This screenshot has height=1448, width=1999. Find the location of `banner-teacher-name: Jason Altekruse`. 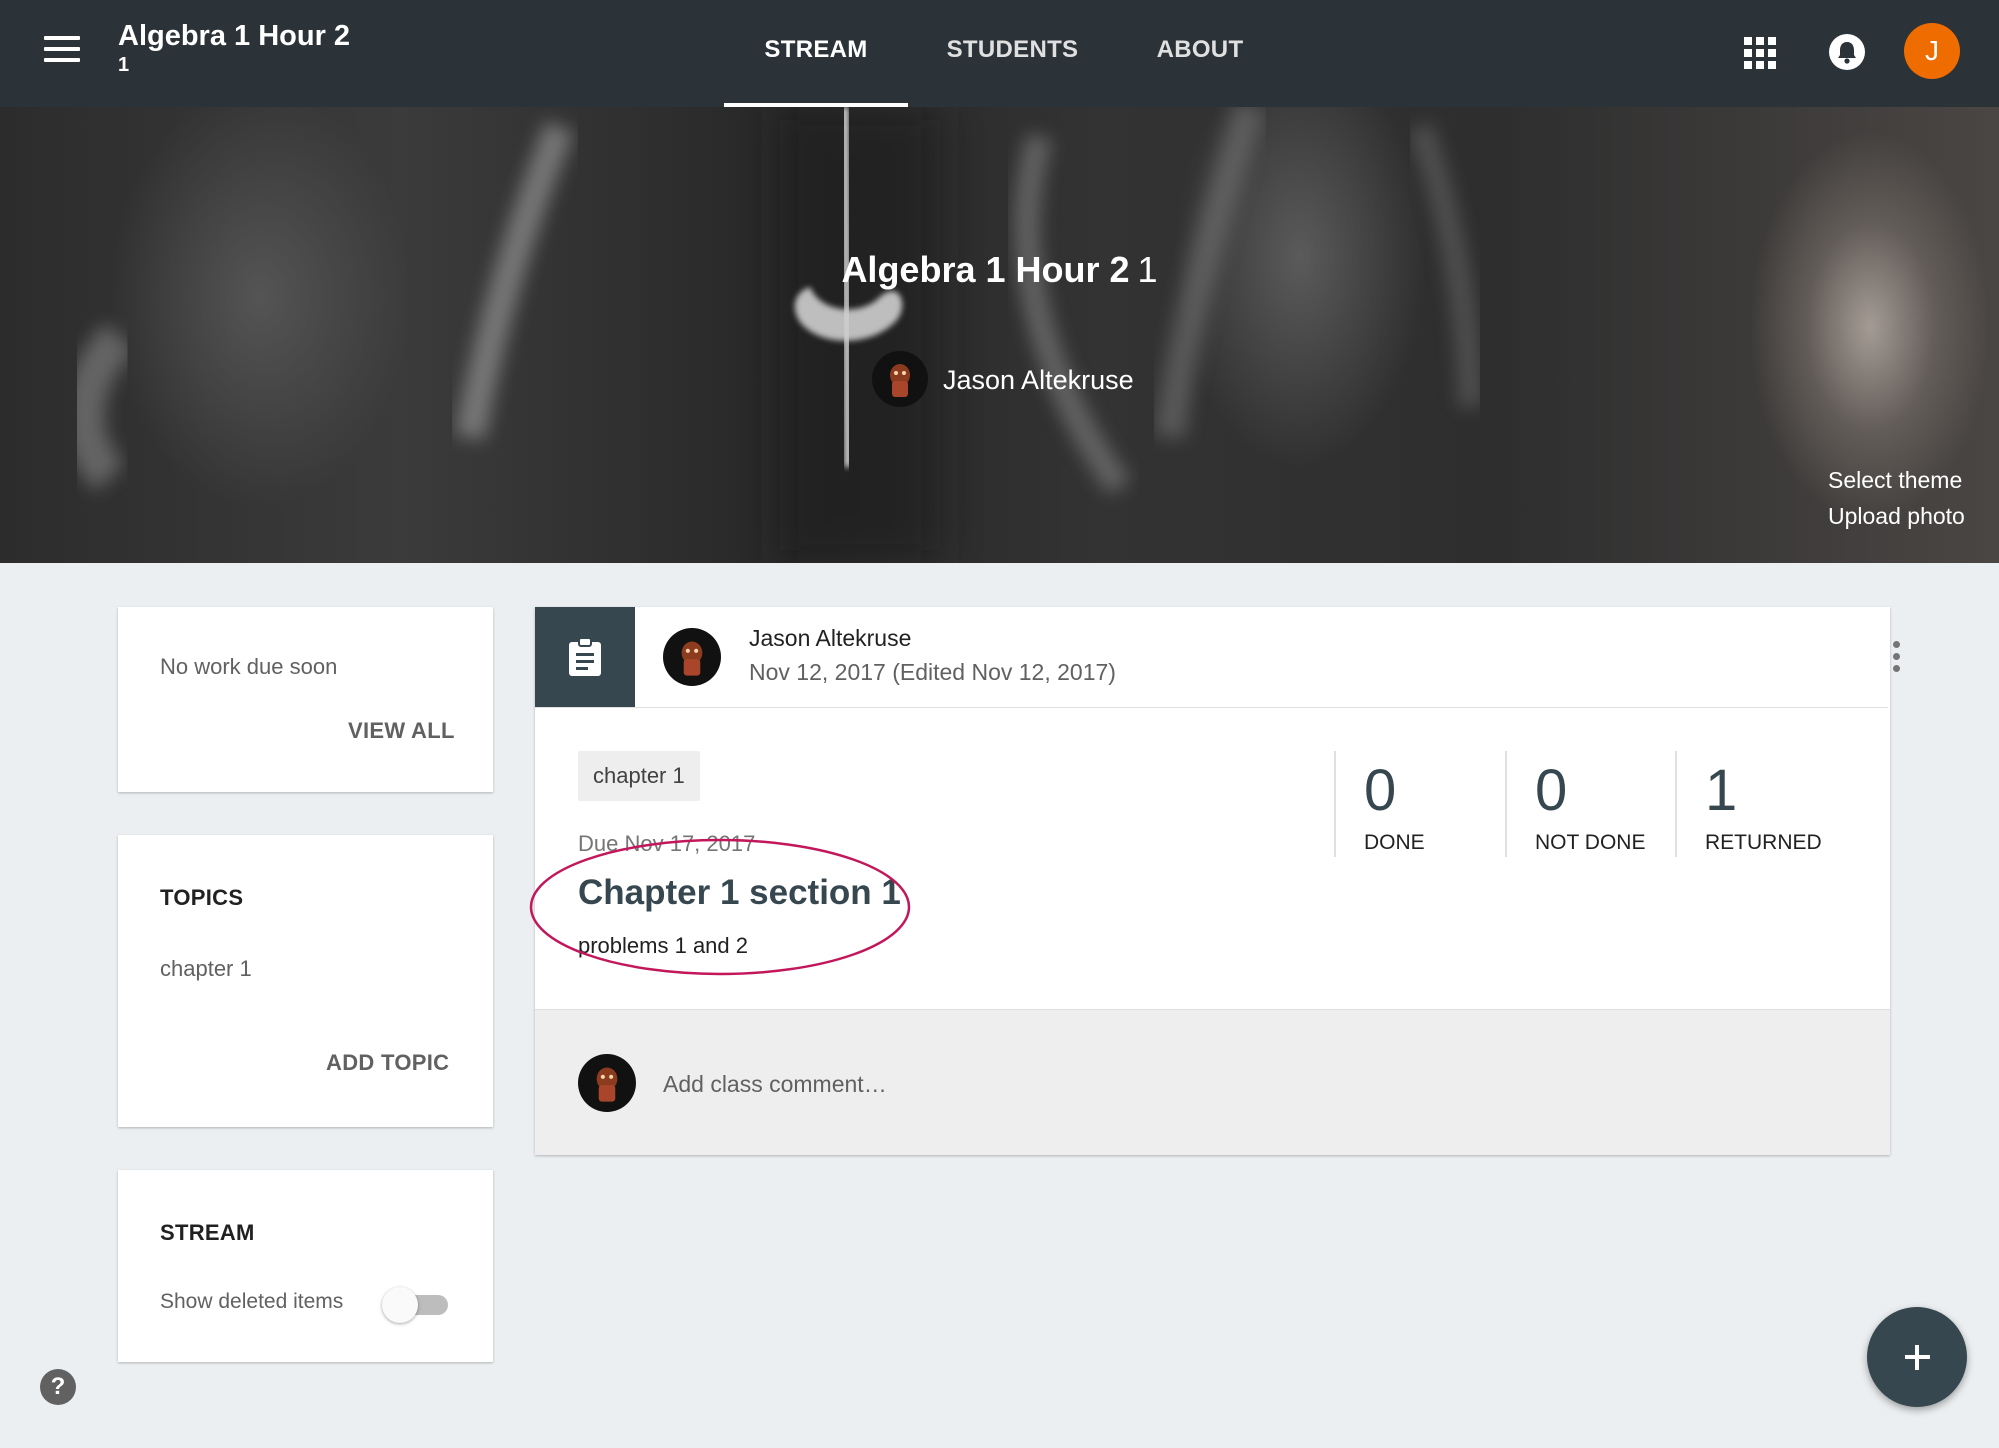

banner-teacher-name: Jason Altekruse is located at coordinates (1038, 380).